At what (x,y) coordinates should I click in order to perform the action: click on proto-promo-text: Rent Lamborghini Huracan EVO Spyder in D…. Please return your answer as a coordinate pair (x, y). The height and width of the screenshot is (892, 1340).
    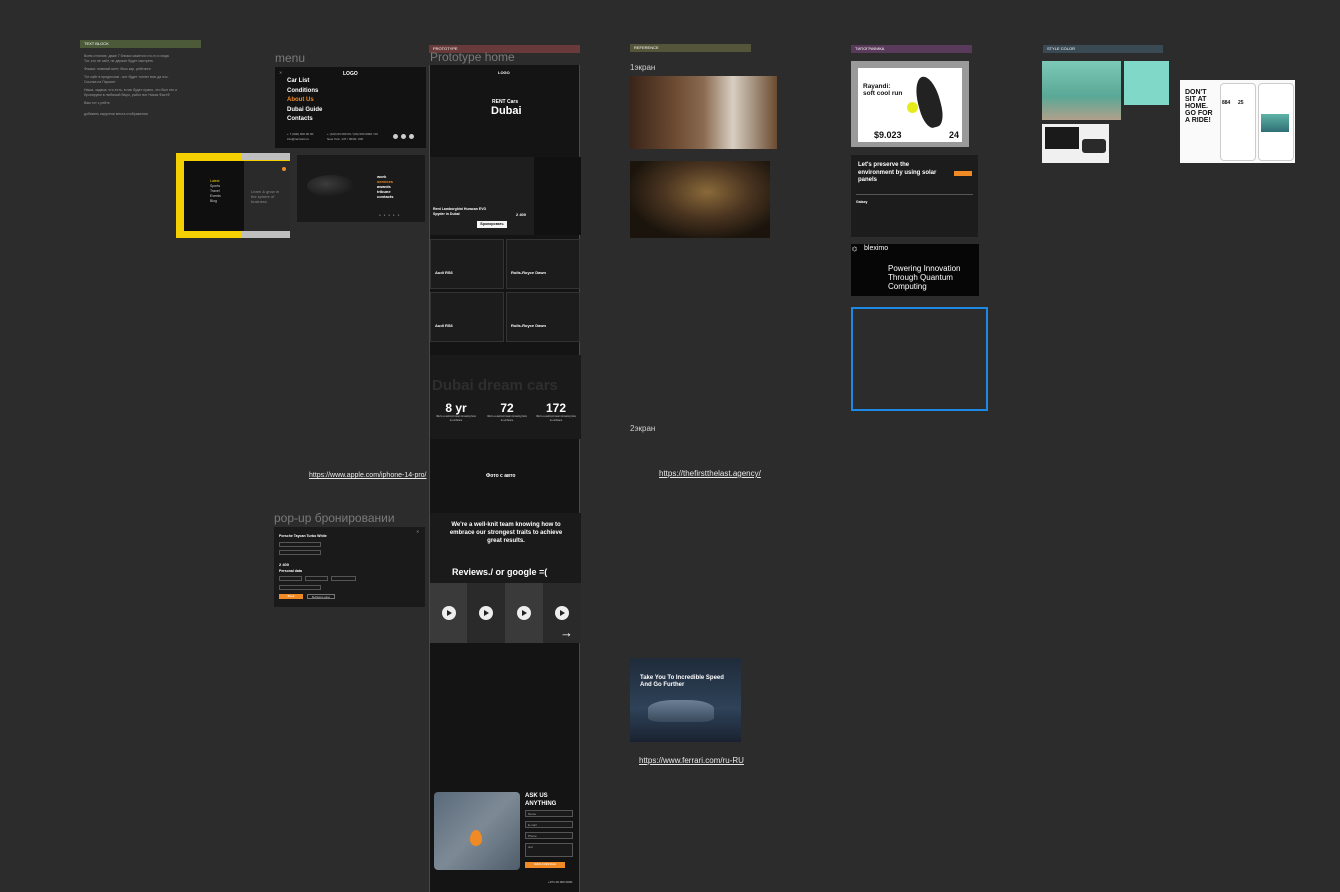
    Looking at the image, I should click on (460, 211).